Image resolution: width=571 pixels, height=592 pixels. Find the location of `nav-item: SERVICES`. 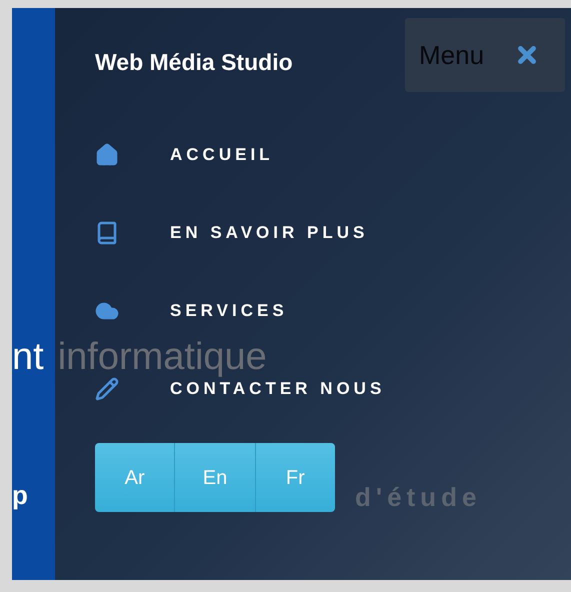

nav-item: SERVICES is located at coordinates (240, 311).